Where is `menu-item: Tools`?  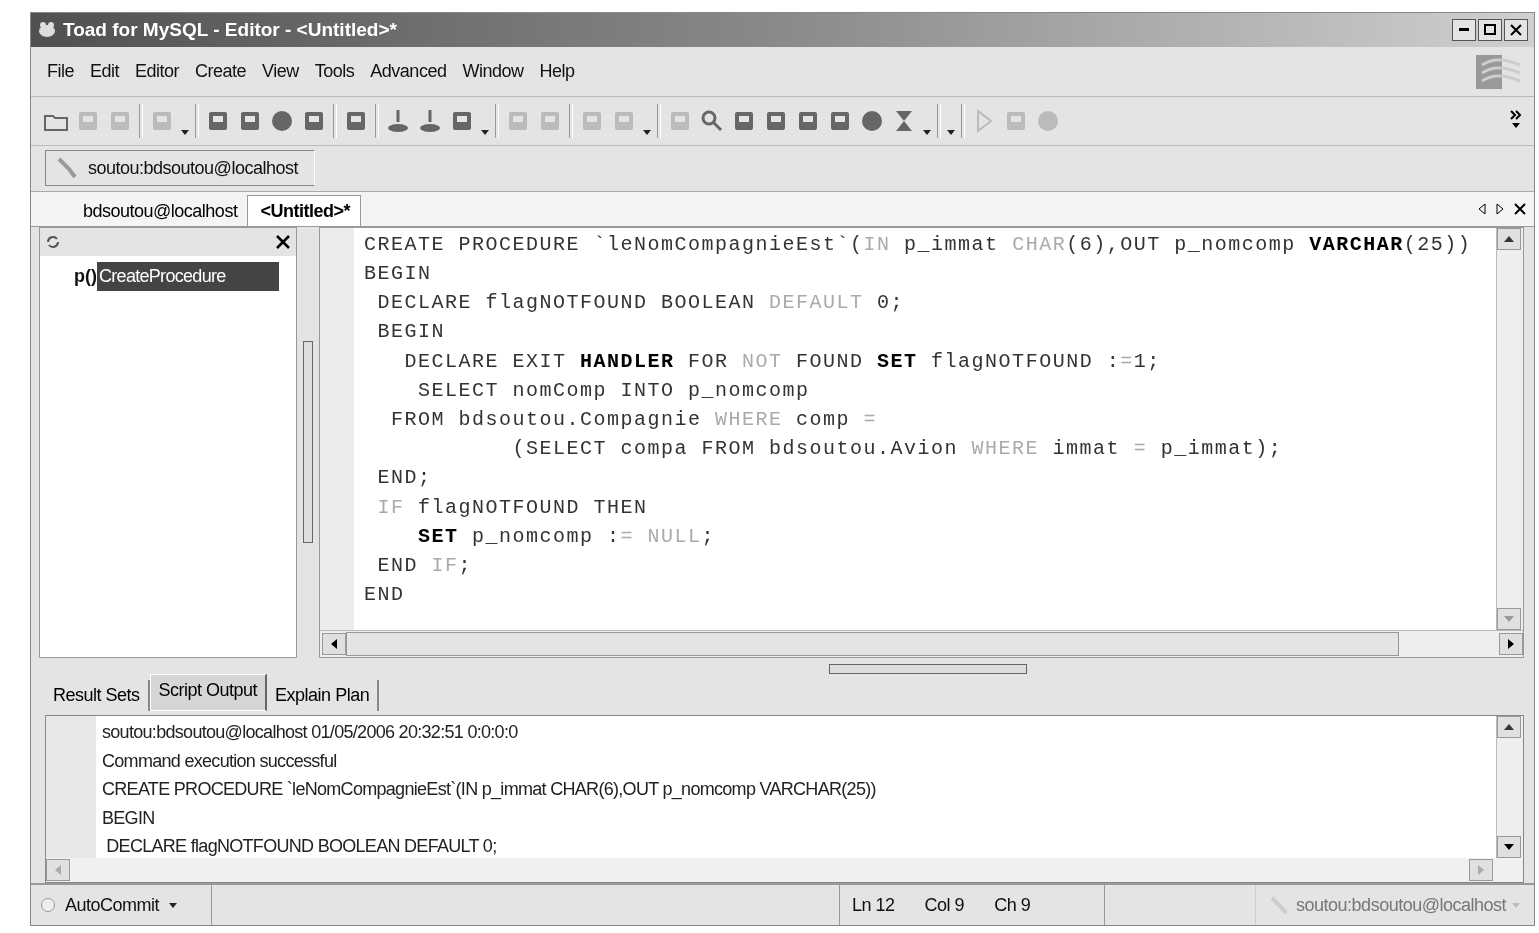 menu-item: Tools is located at coordinates (334, 71).